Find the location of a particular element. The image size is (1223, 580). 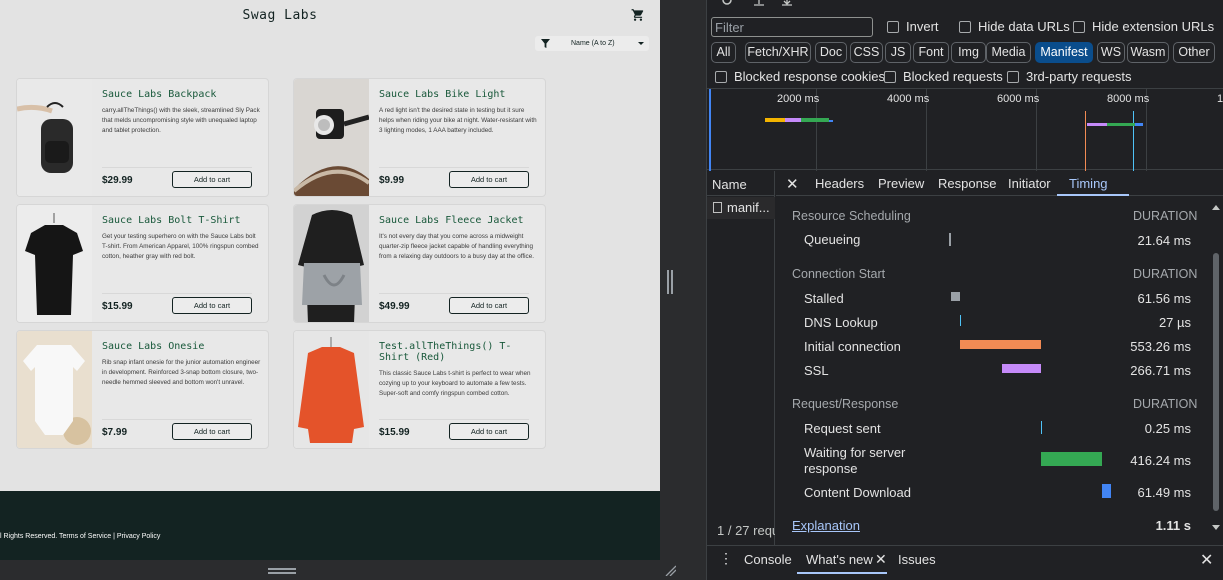

product-title: Sauce Labs Bolt T-Shirt is located at coordinates (182, 220).